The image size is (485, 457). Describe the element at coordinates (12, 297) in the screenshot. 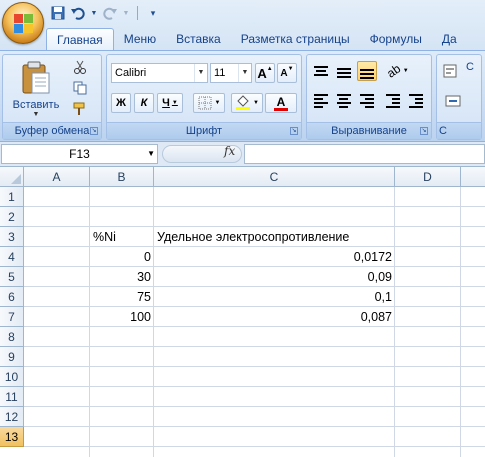

I see `row-header-6: 6` at that location.